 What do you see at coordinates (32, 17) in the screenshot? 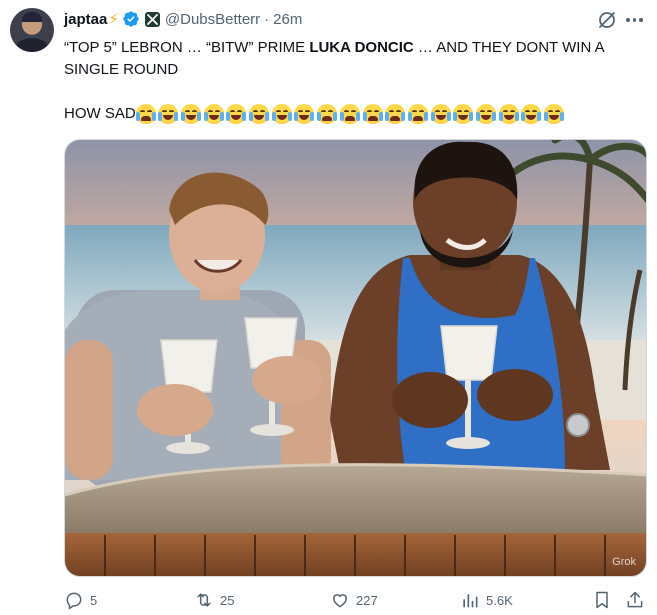
I see `avatar-cap` at bounding box center [32, 17].